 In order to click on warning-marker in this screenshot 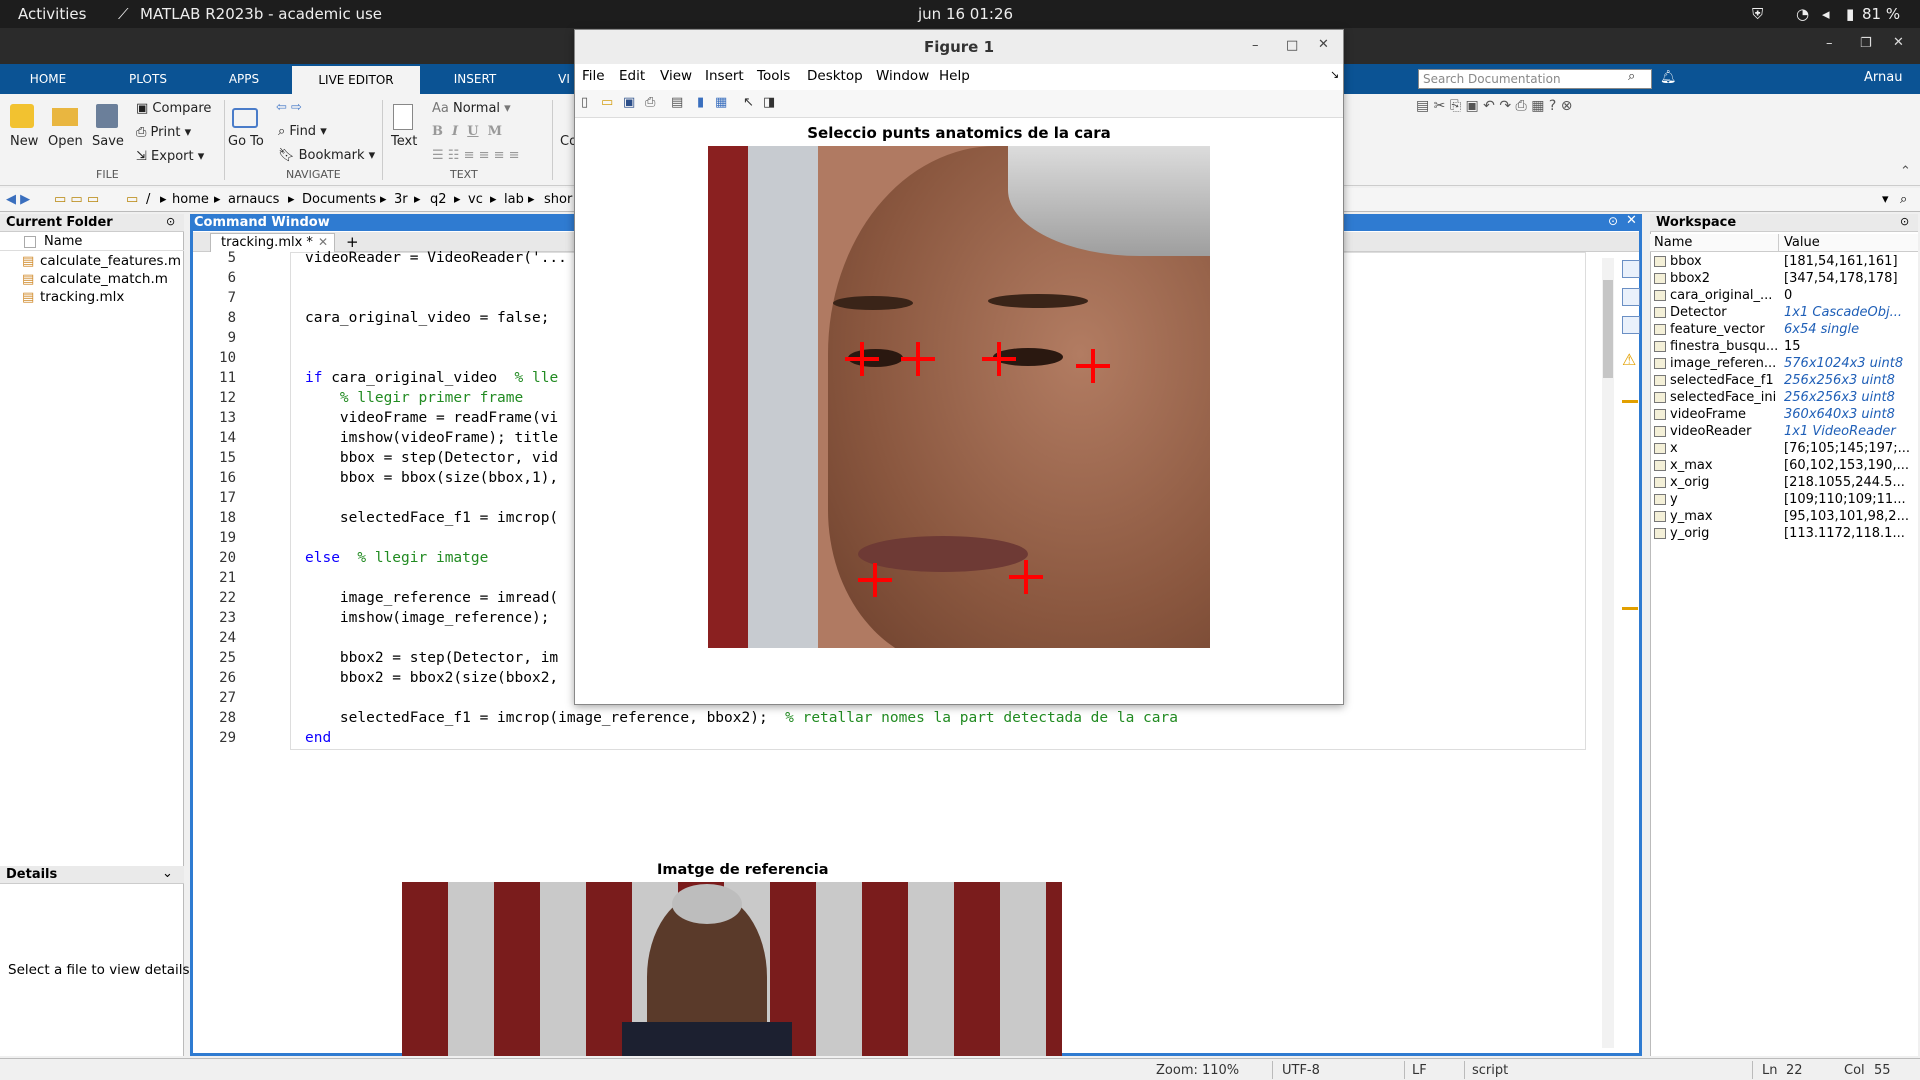, I will do `click(1630, 401)`.